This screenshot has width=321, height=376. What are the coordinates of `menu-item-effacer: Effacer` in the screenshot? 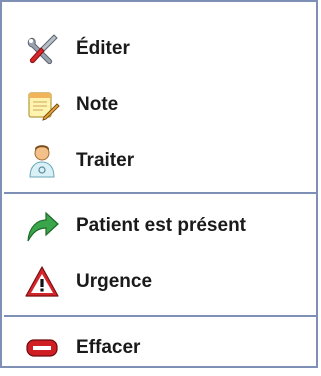 It's located at (160, 348).